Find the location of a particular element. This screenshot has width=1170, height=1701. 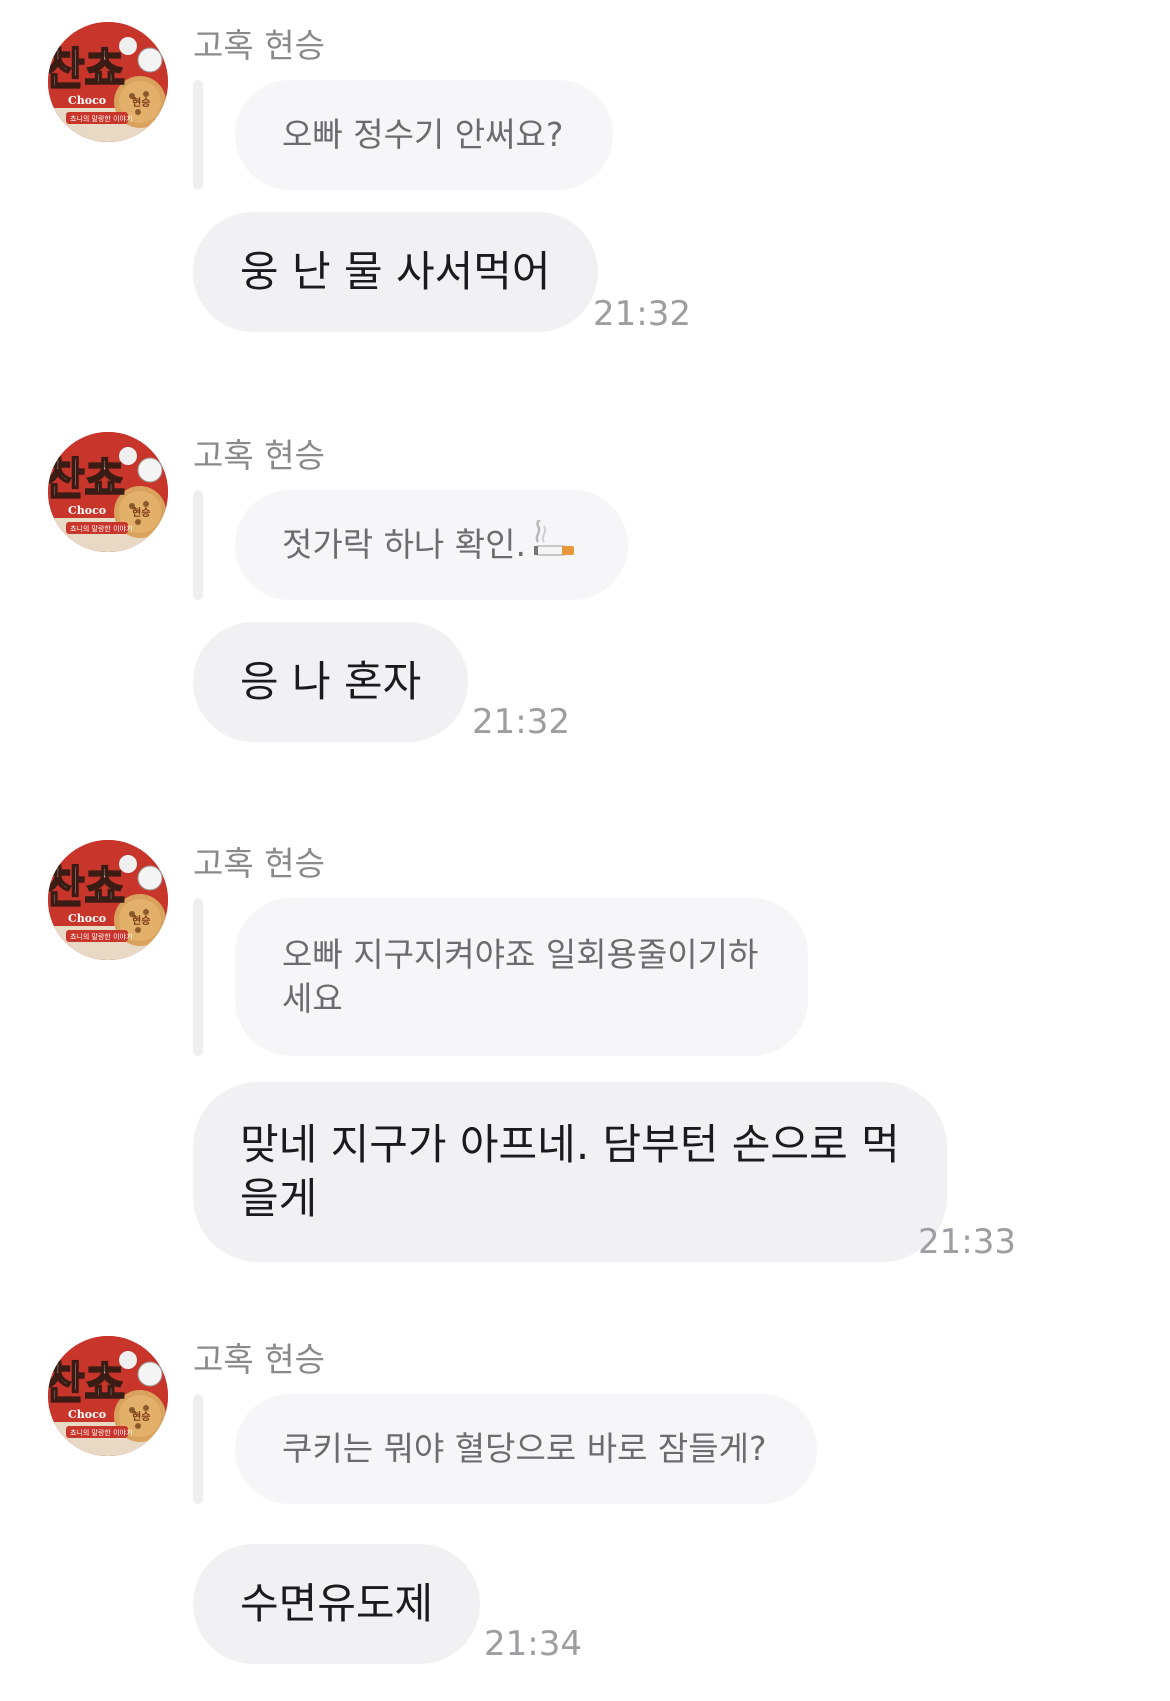

reply-text: 수면유도제 is located at coordinates (337, 1603).